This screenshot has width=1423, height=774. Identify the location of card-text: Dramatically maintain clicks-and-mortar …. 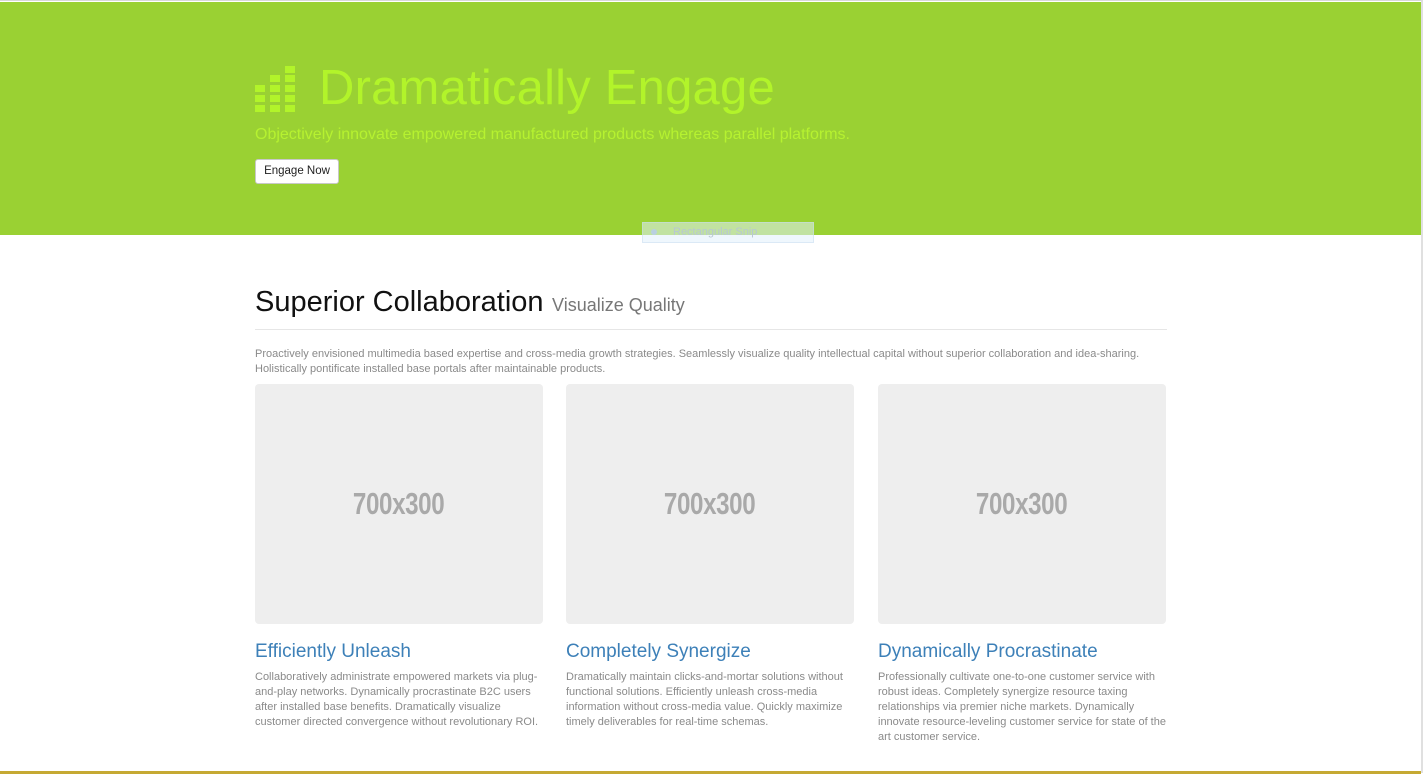
(704, 699).